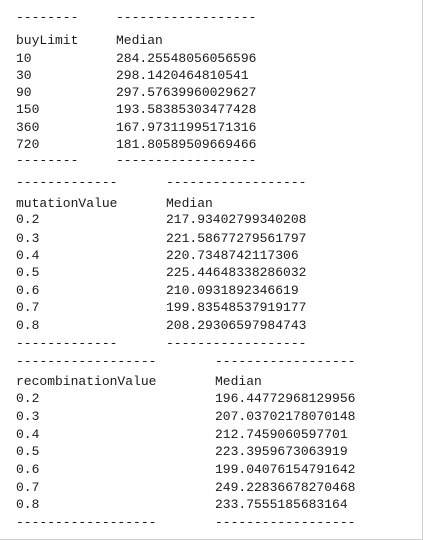 The image size is (423, 540). I want to click on row-value: 225.44648338286032, so click(236, 272).